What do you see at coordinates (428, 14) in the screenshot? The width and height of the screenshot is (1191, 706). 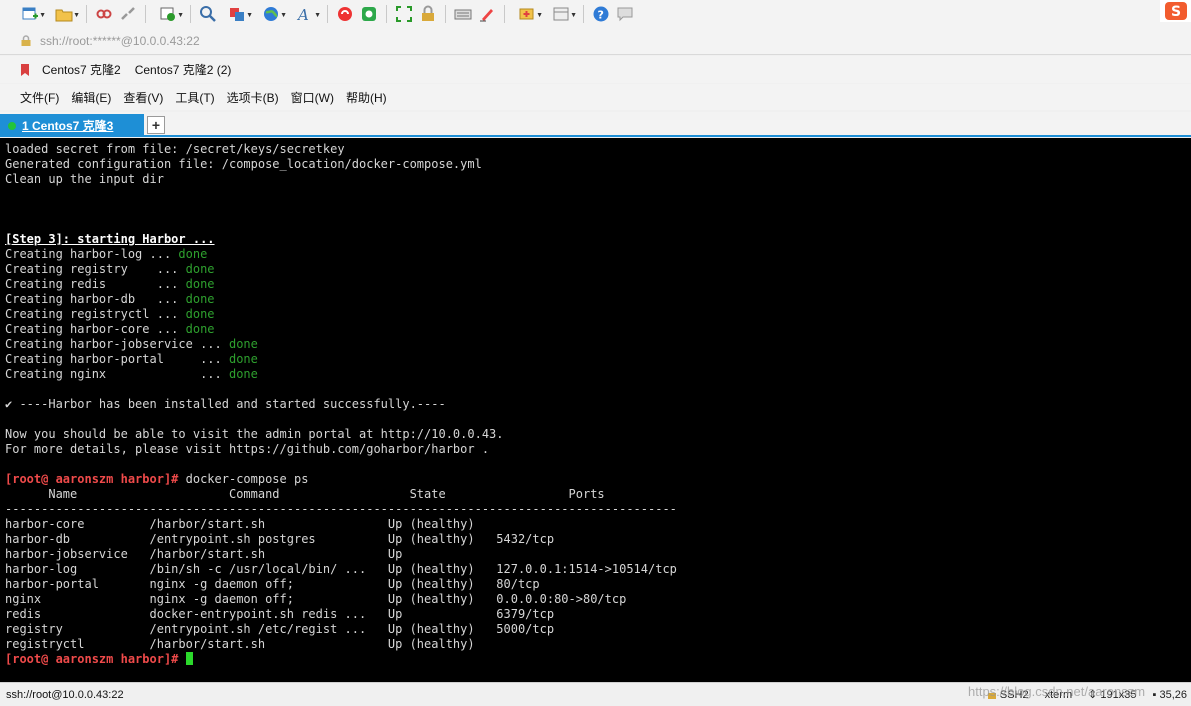 I see `lock-icon` at bounding box center [428, 14].